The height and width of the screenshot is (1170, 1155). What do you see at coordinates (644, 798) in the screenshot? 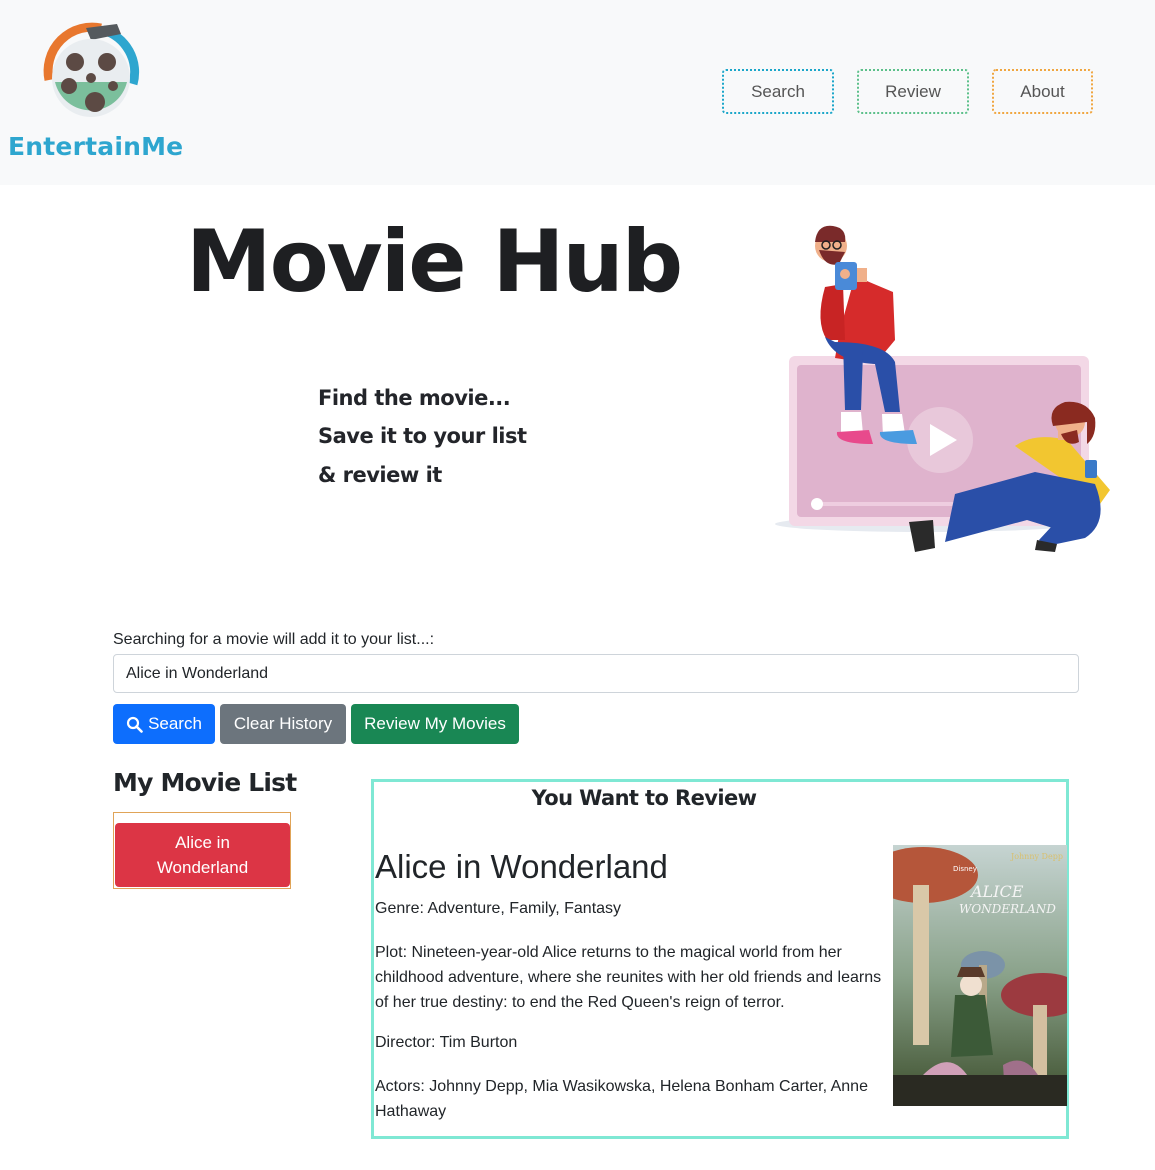
I see `review-heading: You Want to Review` at bounding box center [644, 798].